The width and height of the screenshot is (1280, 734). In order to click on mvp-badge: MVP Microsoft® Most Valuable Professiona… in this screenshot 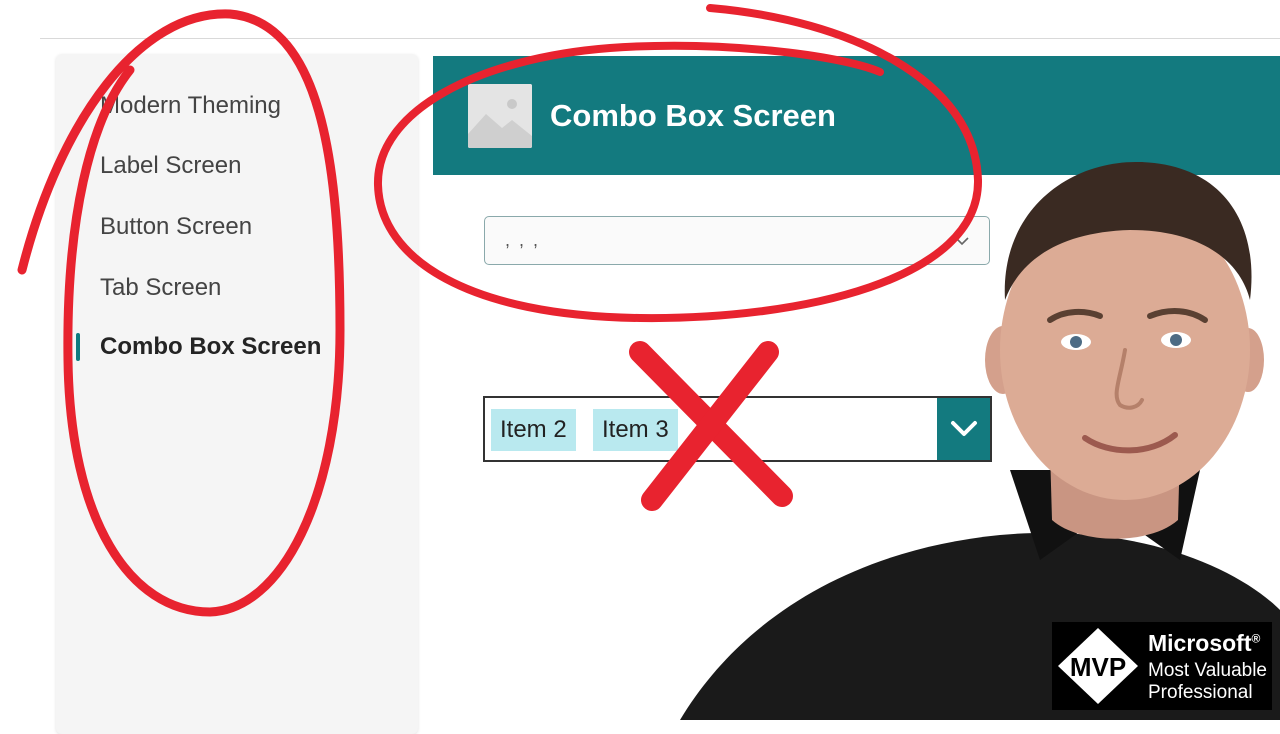, I will do `click(1162, 666)`.